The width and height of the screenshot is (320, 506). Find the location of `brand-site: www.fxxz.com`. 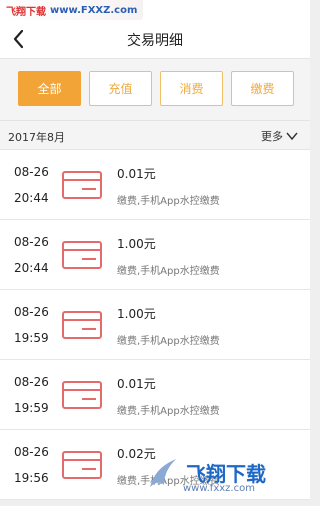

brand-site: www.fxxz.com is located at coordinates (219, 488).